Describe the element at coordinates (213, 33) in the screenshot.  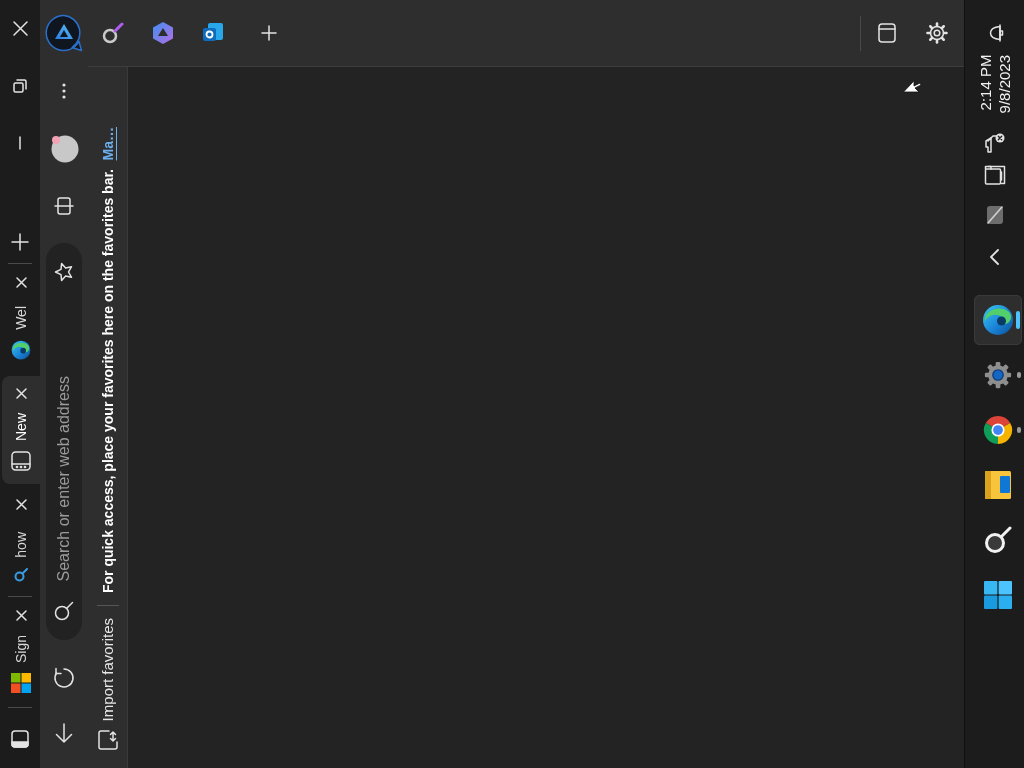
I see `mail-icon` at that location.